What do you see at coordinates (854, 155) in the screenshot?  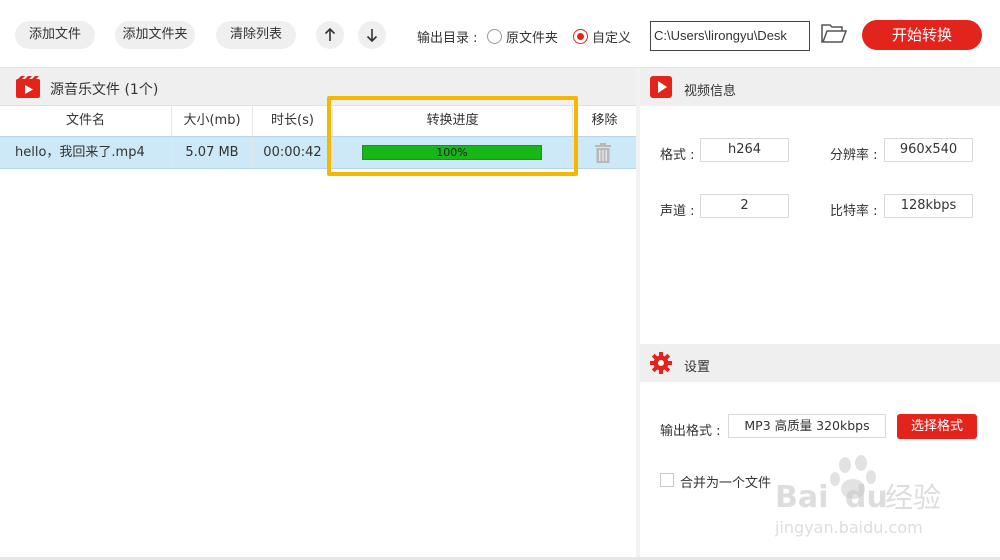 I see `resolution-label: 分辨率 :` at bounding box center [854, 155].